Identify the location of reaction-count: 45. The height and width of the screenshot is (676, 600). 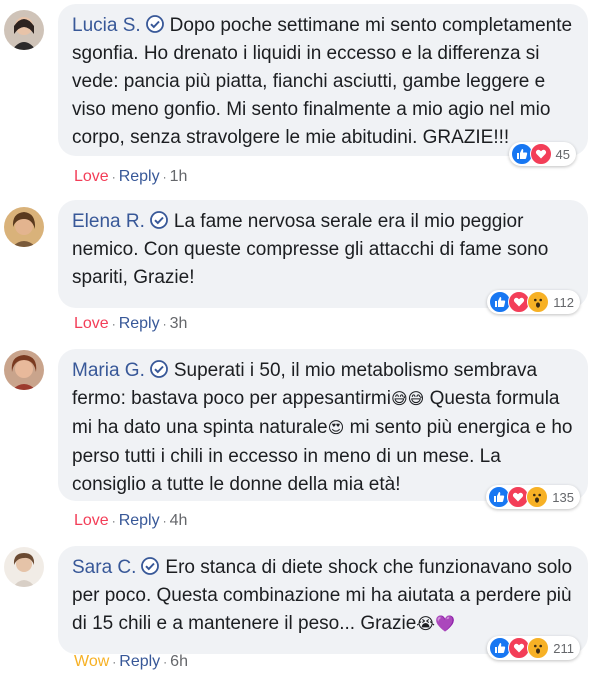
(562, 154).